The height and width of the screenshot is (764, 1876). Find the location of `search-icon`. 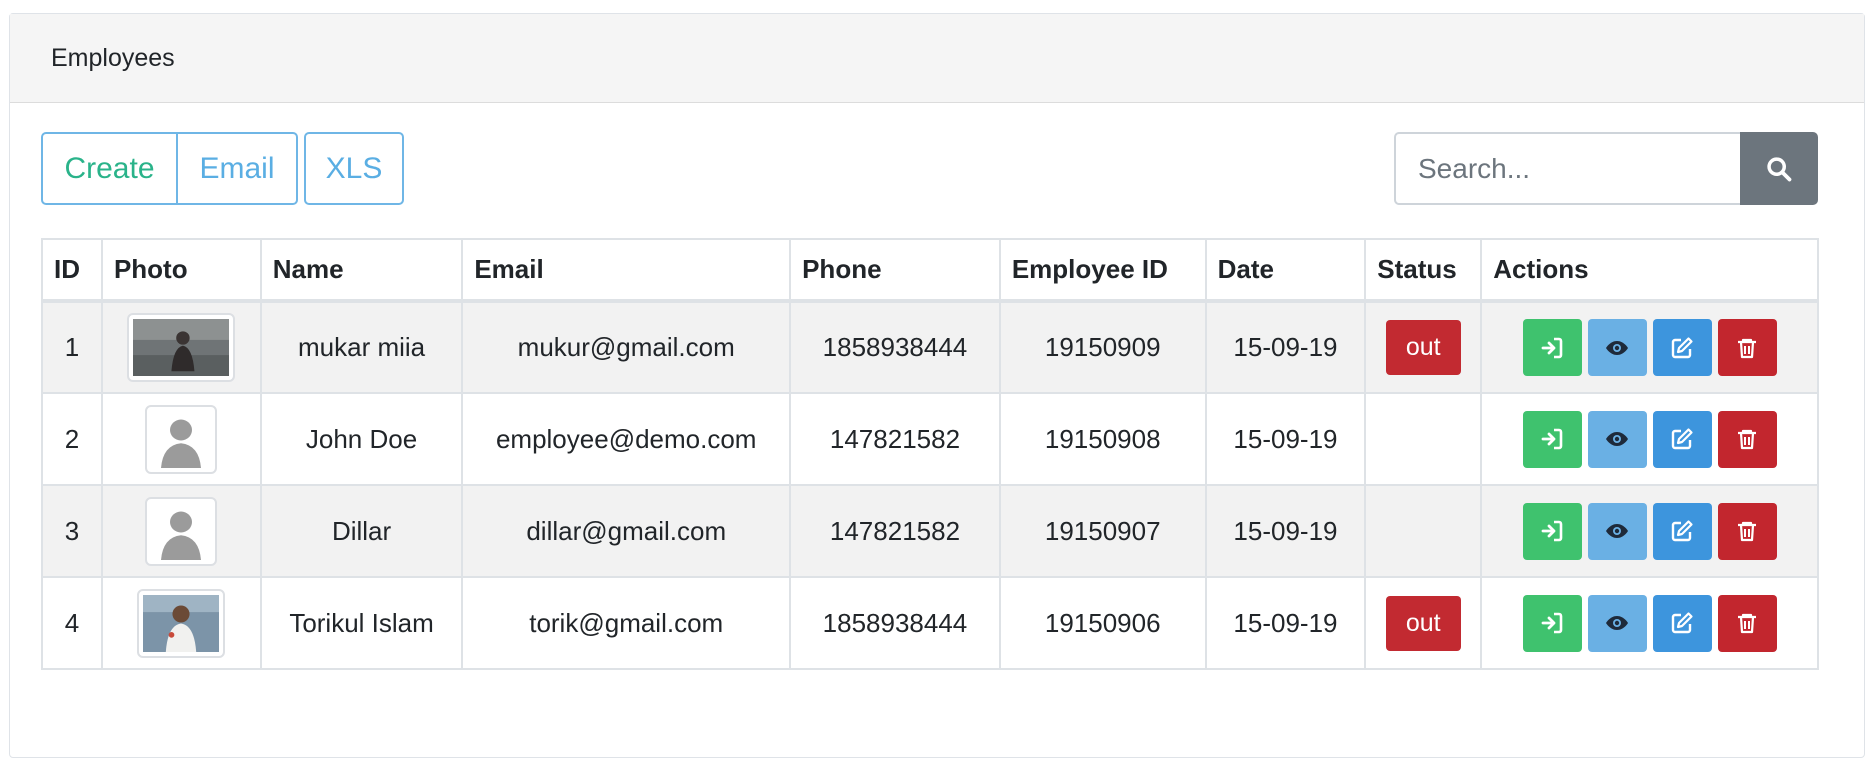

search-icon is located at coordinates (1779, 168).